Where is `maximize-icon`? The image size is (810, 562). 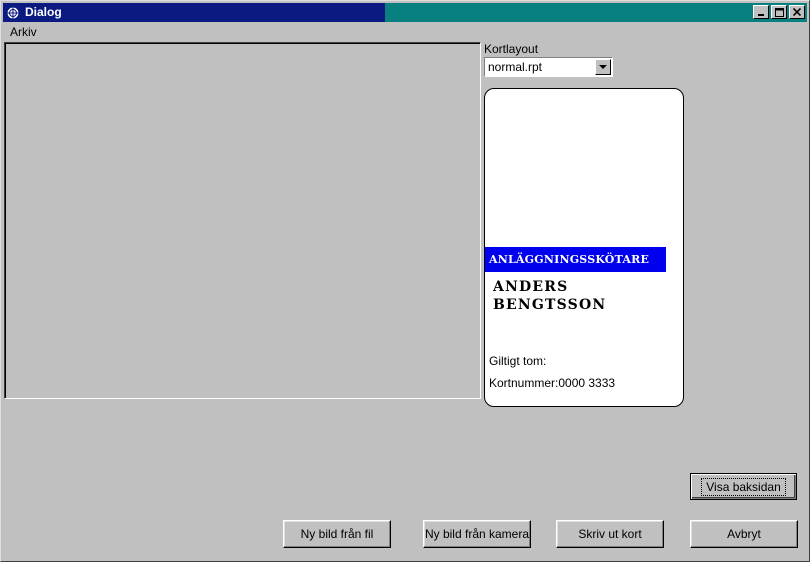
maximize-icon is located at coordinates (779, 12).